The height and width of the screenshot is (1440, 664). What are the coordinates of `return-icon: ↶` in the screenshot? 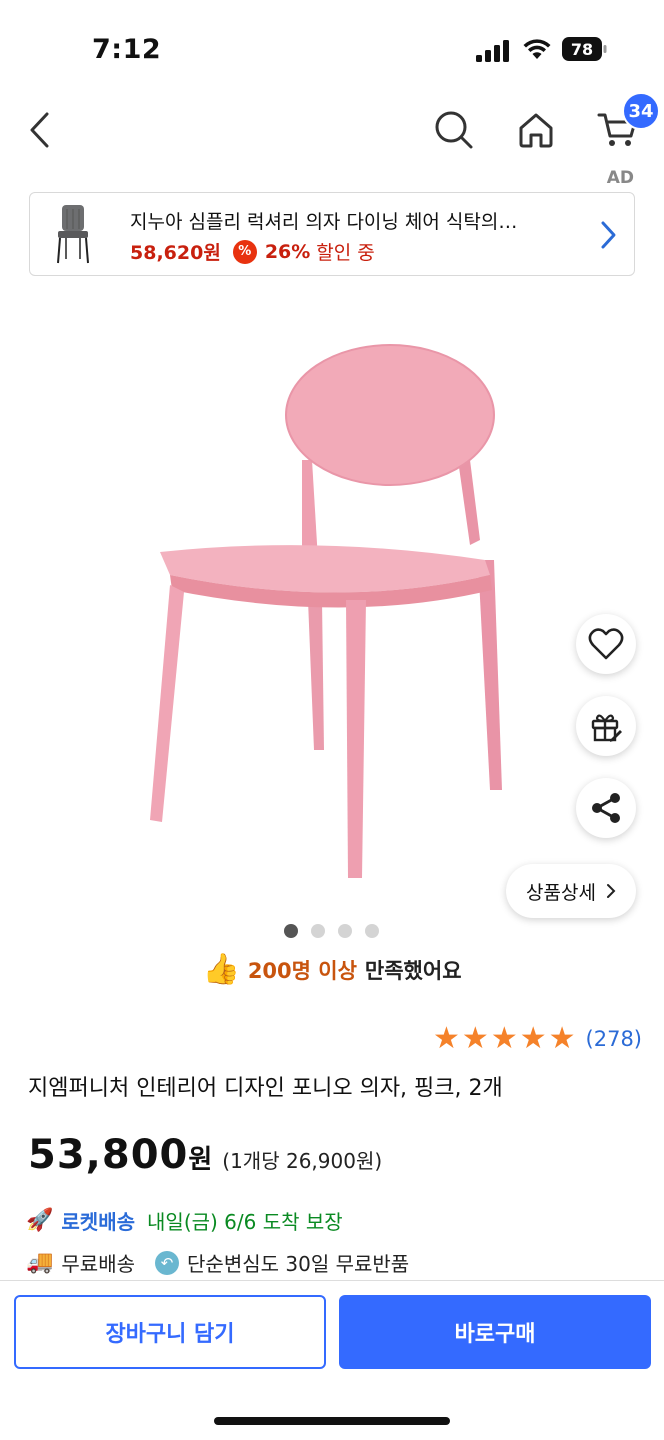 It's located at (167, 1262).